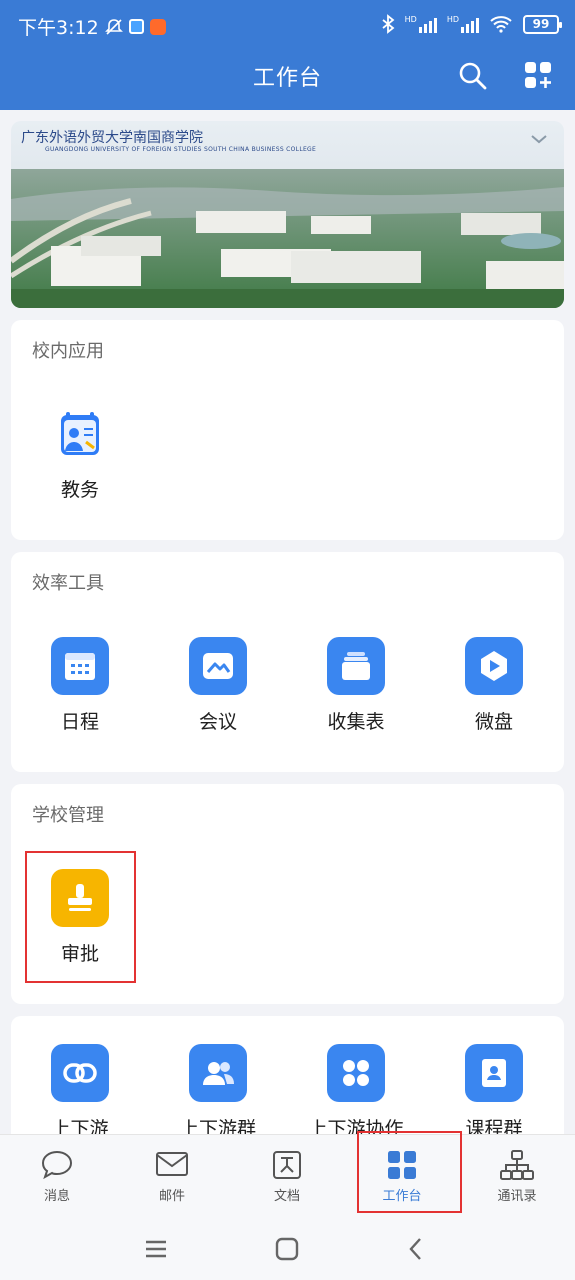 Image resolution: width=575 pixels, height=1280 pixels. I want to click on app-label: 日程, so click(79, 722).